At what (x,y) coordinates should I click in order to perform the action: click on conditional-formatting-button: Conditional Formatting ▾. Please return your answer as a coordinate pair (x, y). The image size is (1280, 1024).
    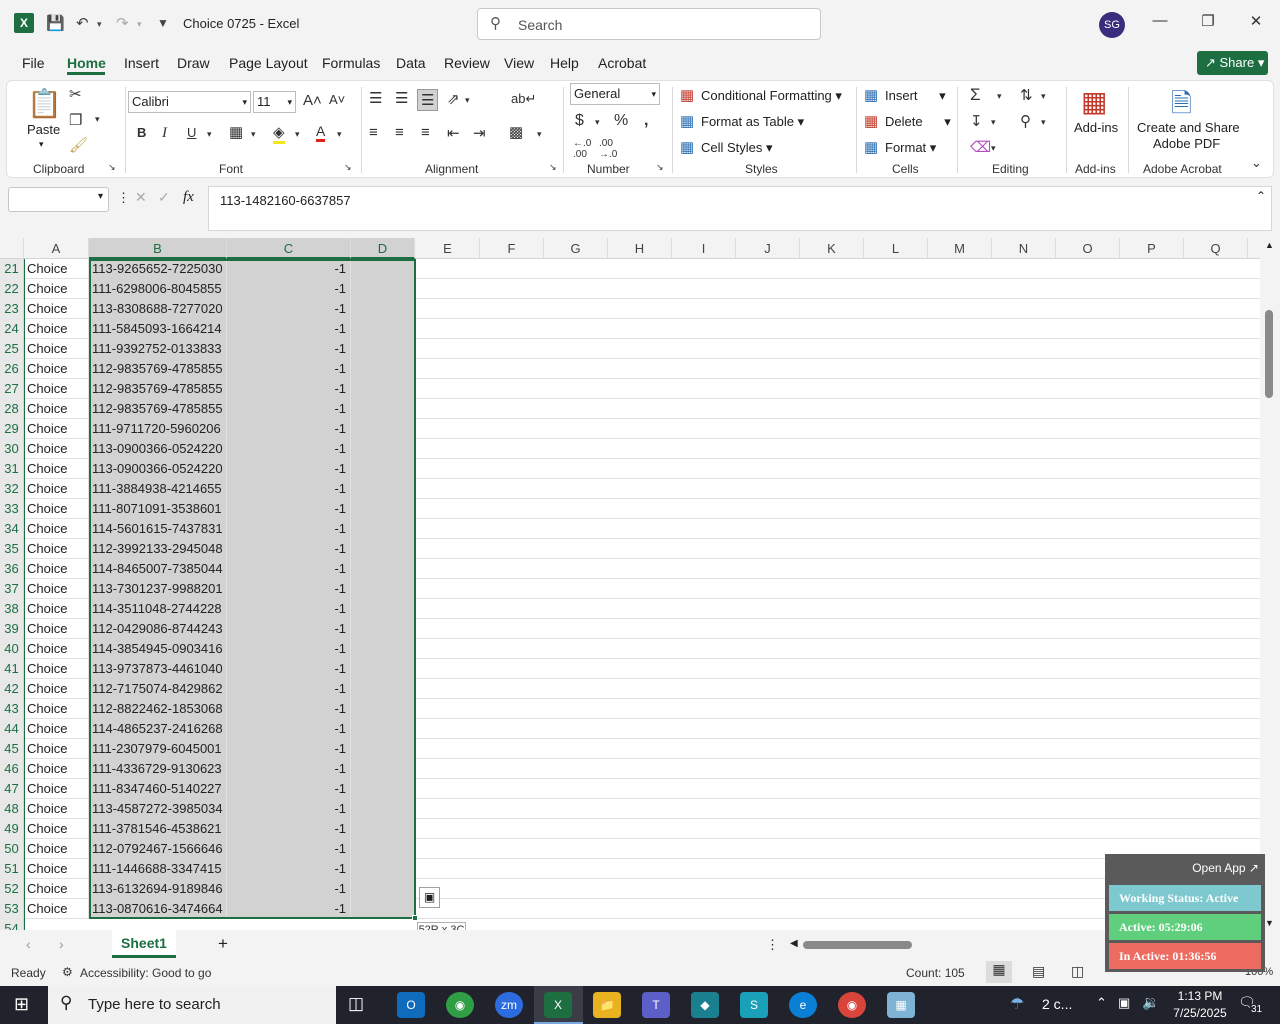
    Looking at the image, I should click on (771, 96).